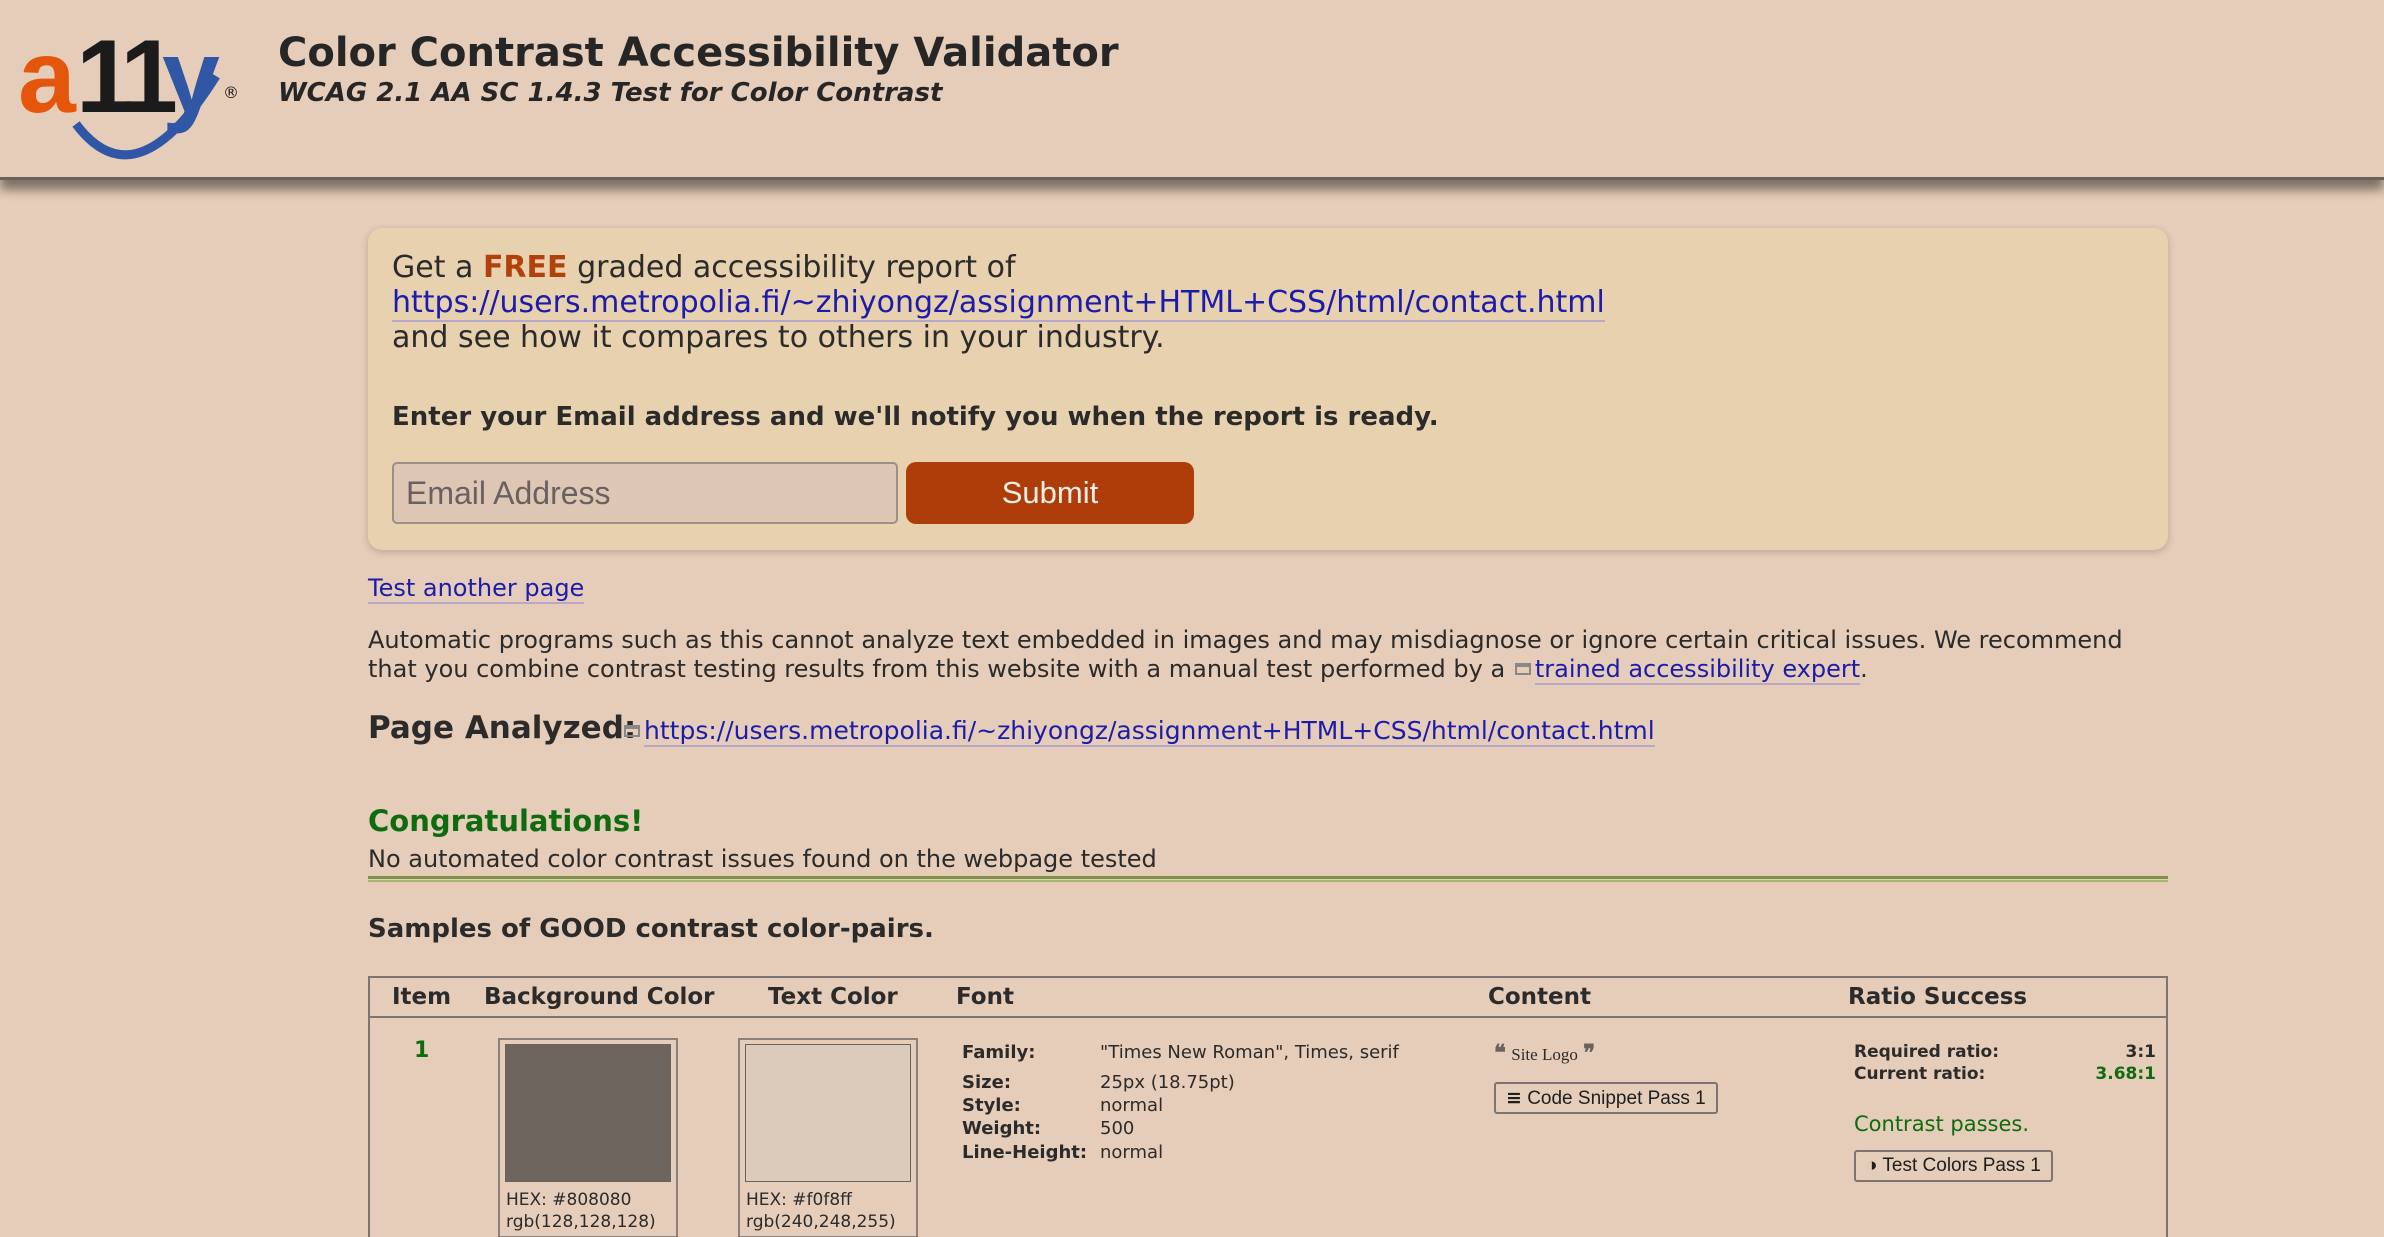 This screenshot has width=2384, height=1237. I want to click on contrast-status: Contrast passes., so click(1942, 1124).